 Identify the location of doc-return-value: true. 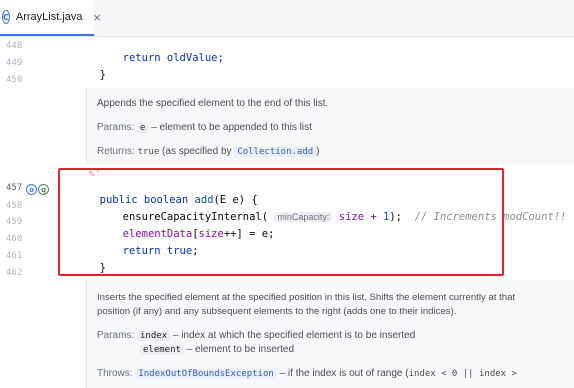
(148, 152).